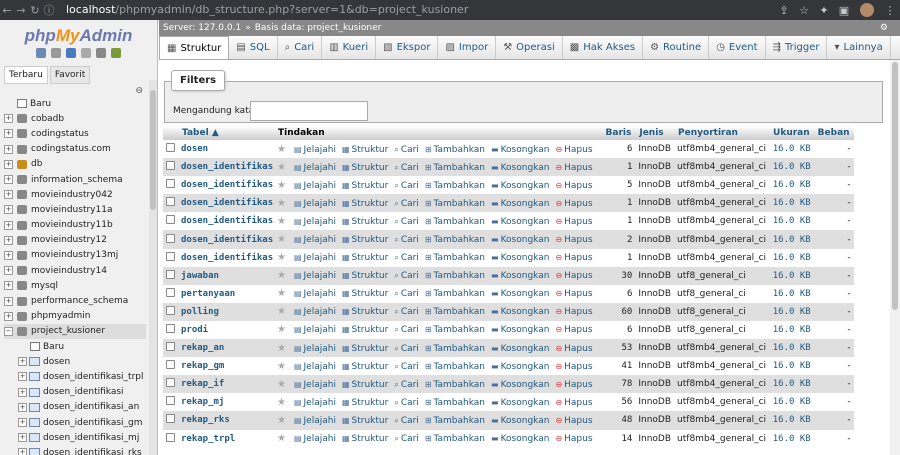 The width and height of the screenshot is (900, 455). I want to click on star-icon: ☆, so click(804, 10).